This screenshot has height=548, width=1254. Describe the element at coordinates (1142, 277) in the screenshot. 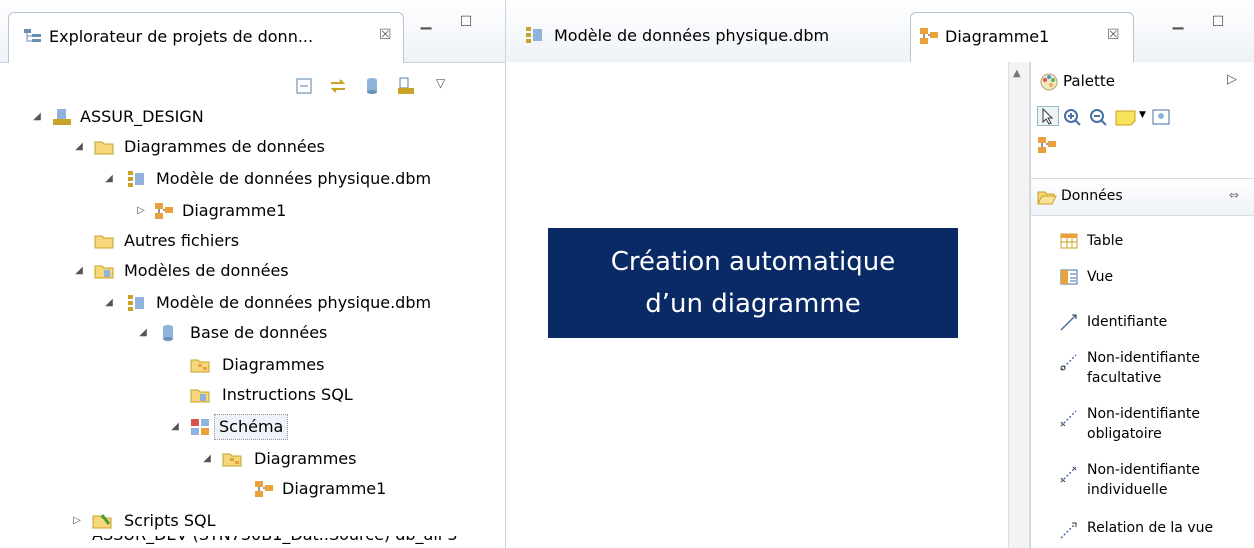

I see `palette-item-vue: Vue` at that location.